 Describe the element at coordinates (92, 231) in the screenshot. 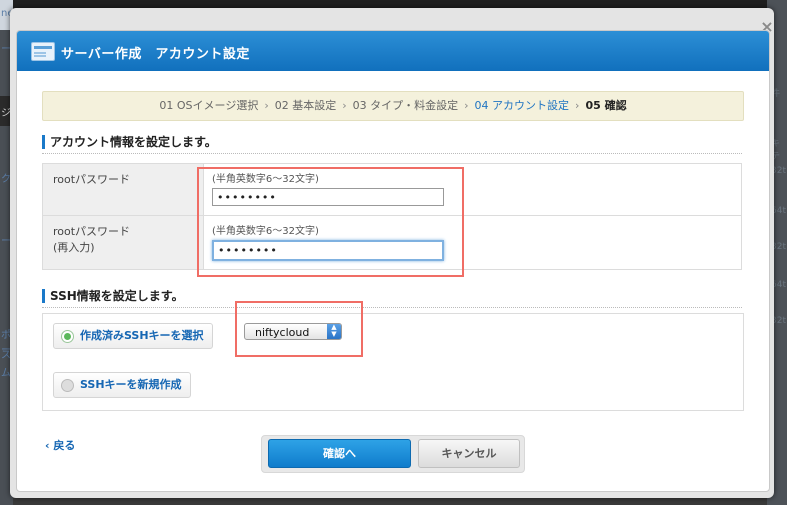

I see `confirm-label-line1: rootパスワード` at that location.